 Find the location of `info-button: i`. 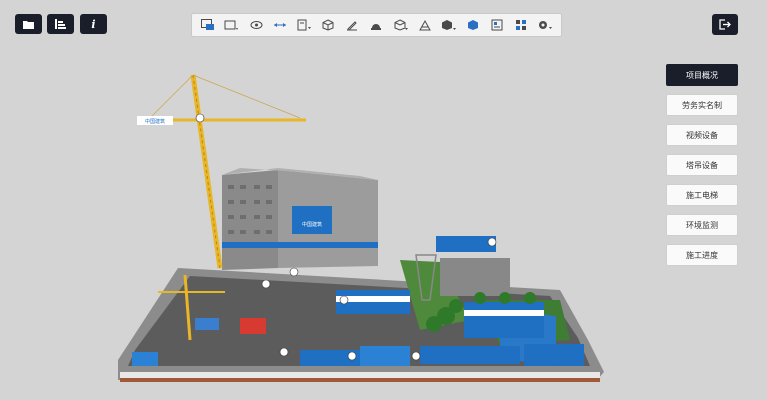

info-button: i is located at coordinates (93, 24).